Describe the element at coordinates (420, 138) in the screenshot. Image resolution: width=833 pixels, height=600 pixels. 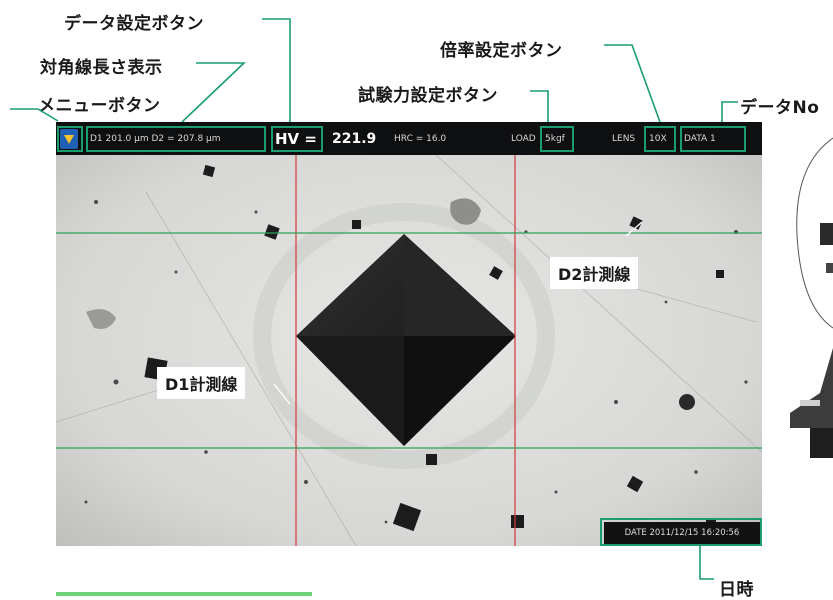
I see `hrc-value: HRC = 16.0` at that location.